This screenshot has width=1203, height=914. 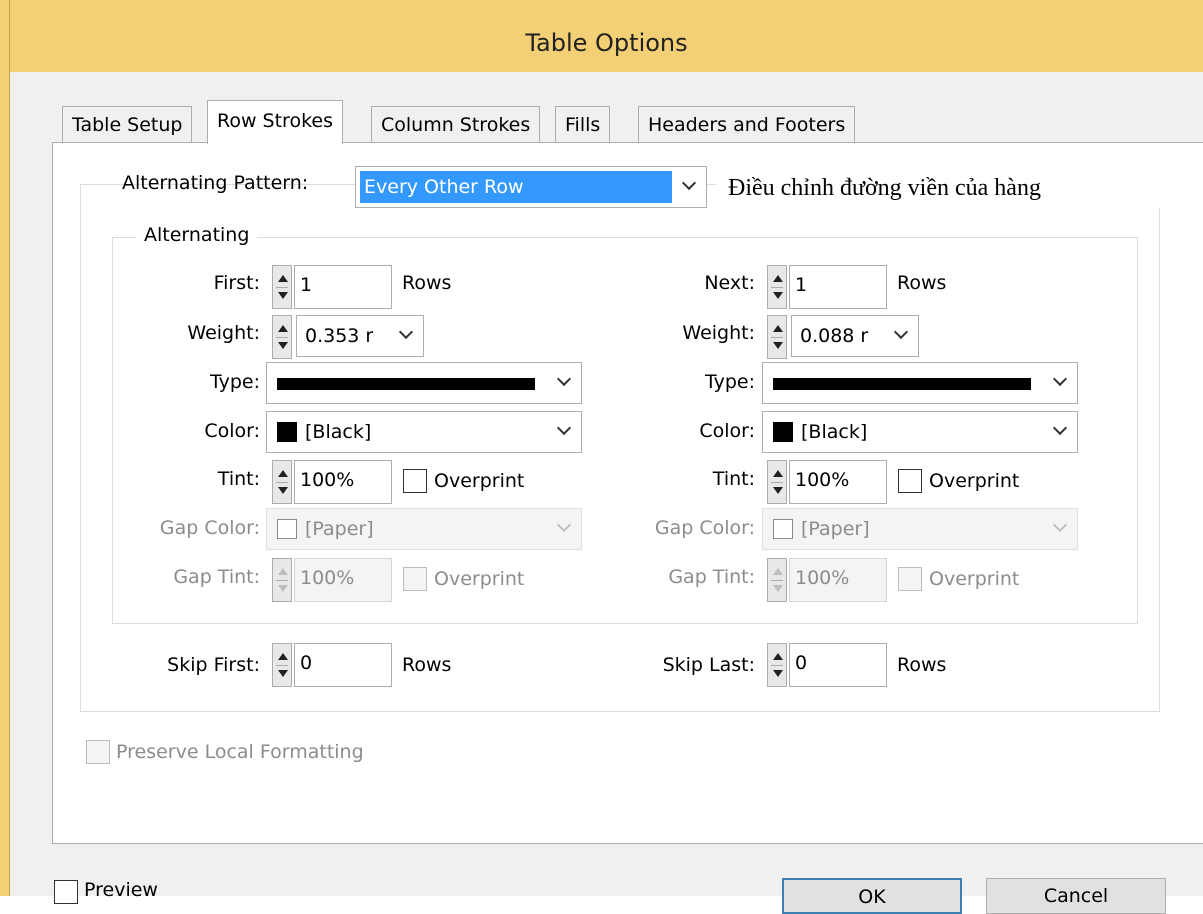 I want to click on tab-table-setup: Table Setup, so click(x=127, y=124).